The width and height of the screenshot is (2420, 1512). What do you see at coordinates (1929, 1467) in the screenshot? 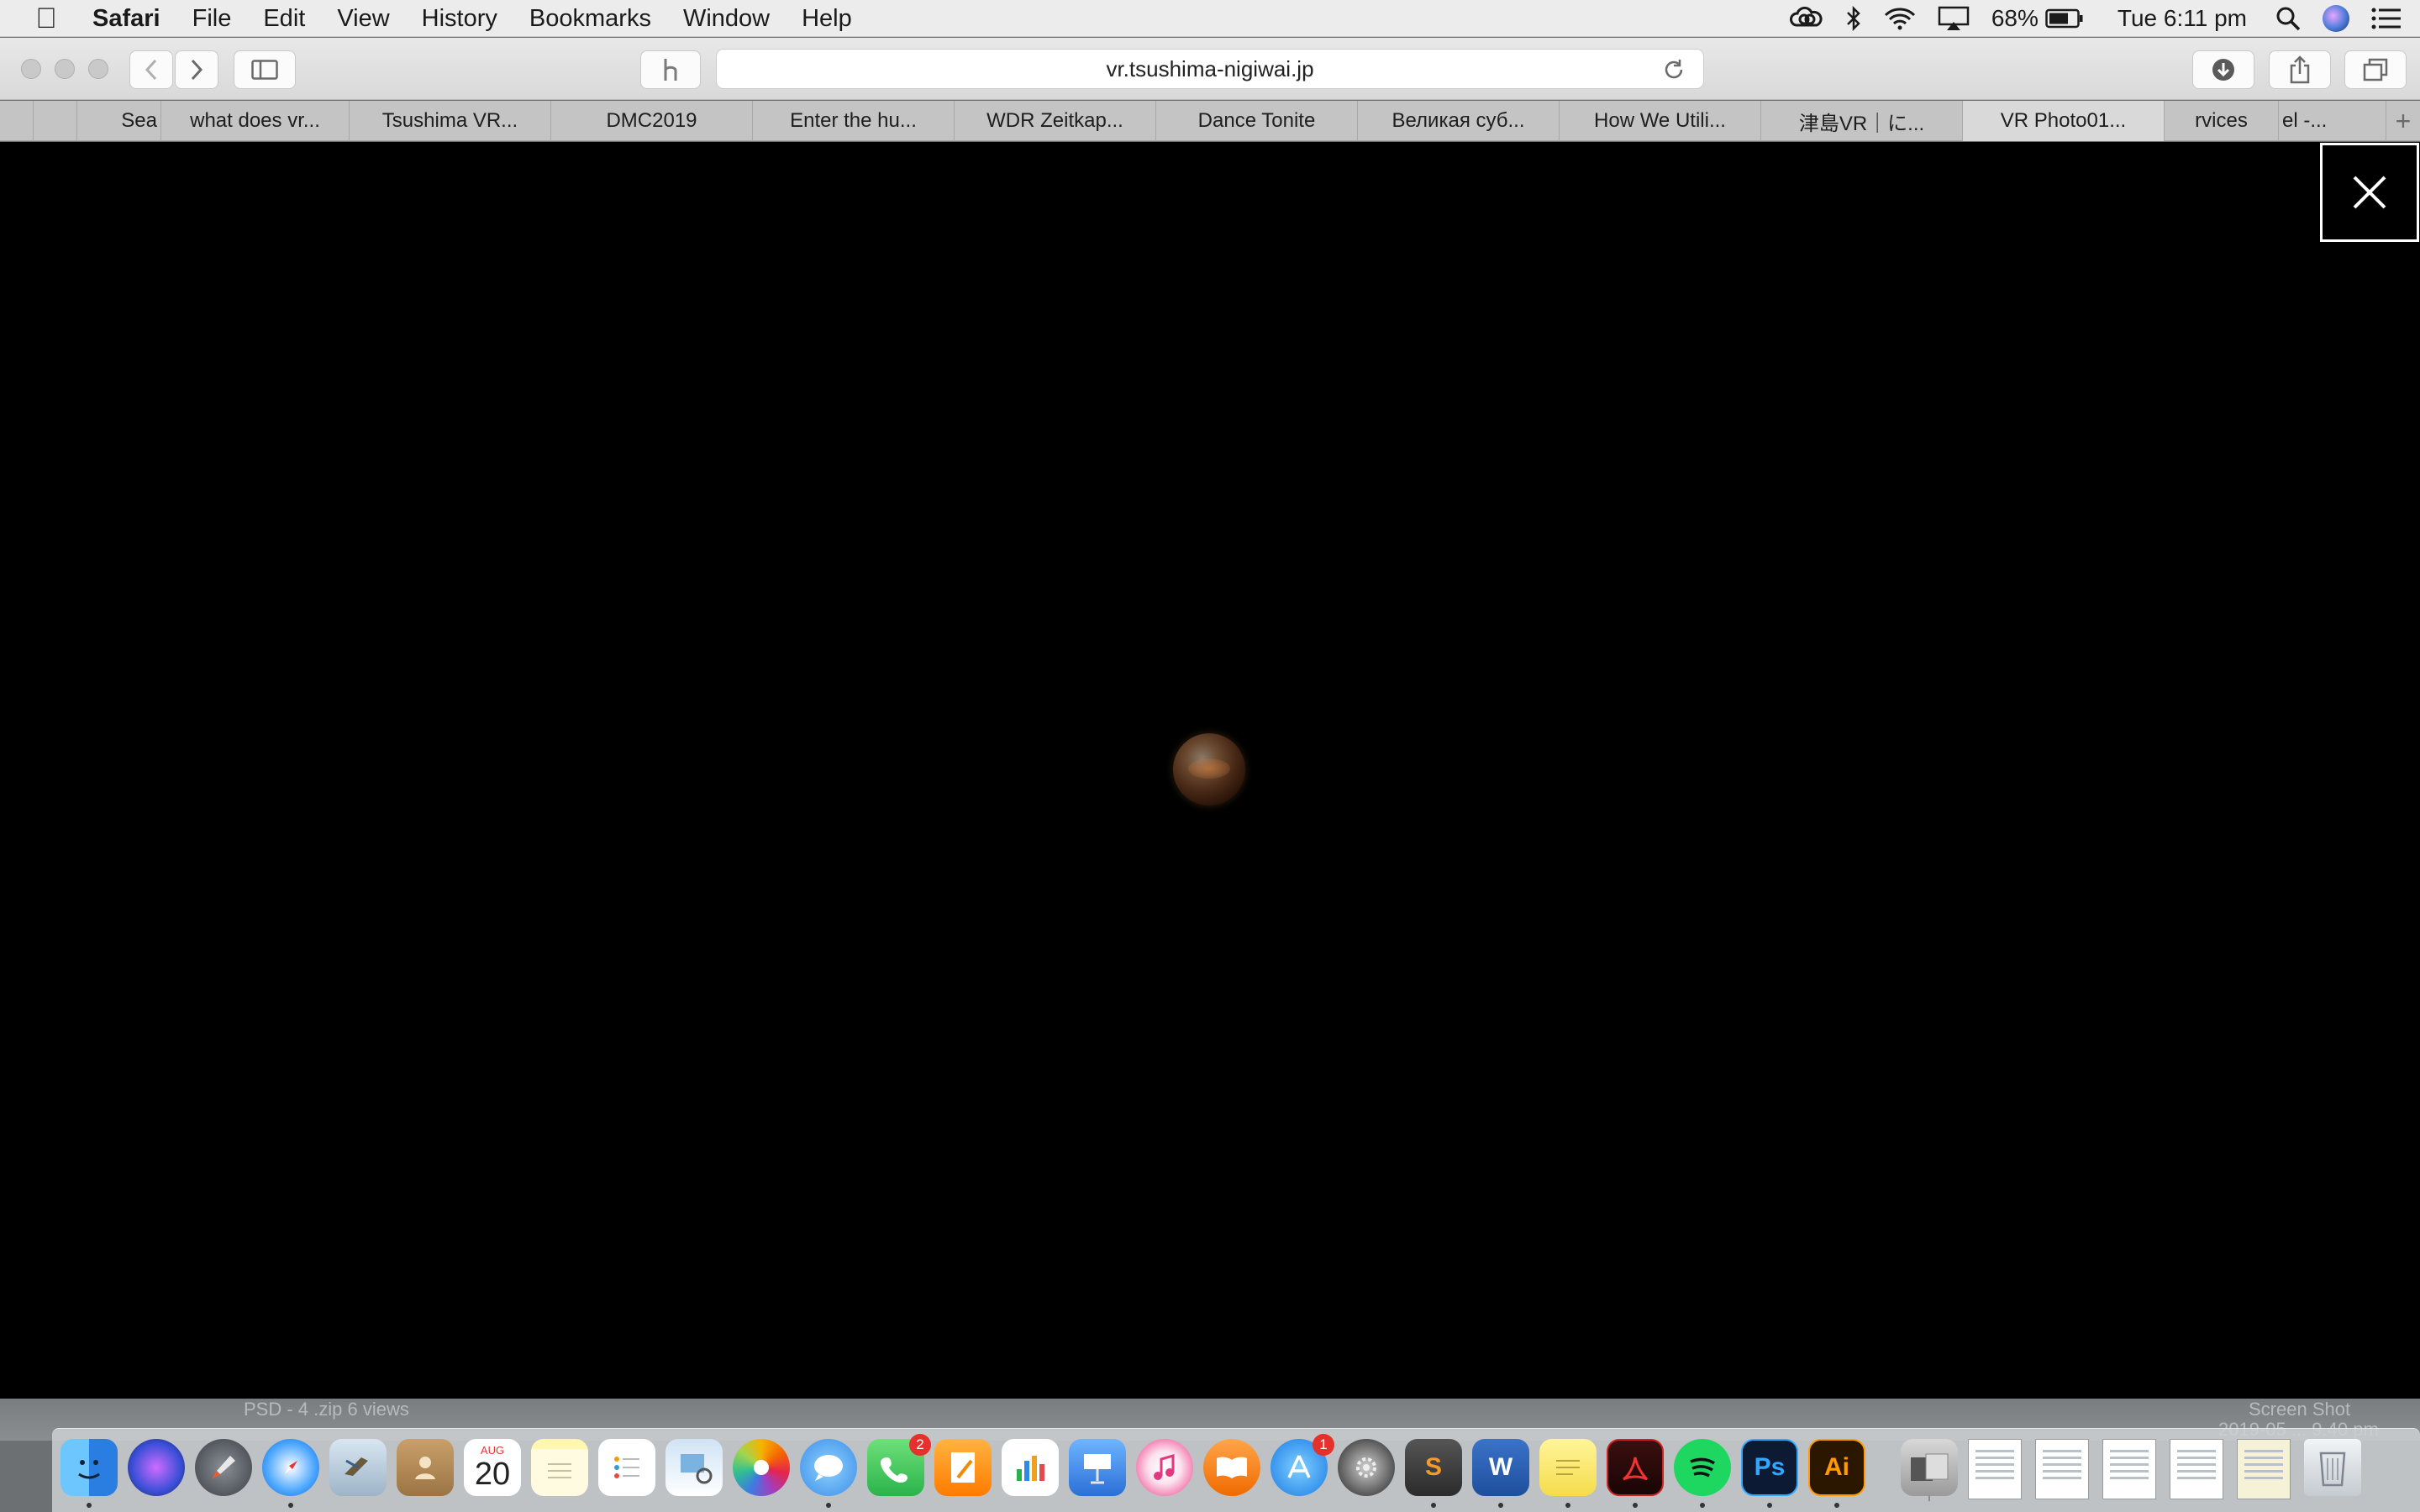
I see `downloads-stack-icon` at bounding box center [1929, 1467].